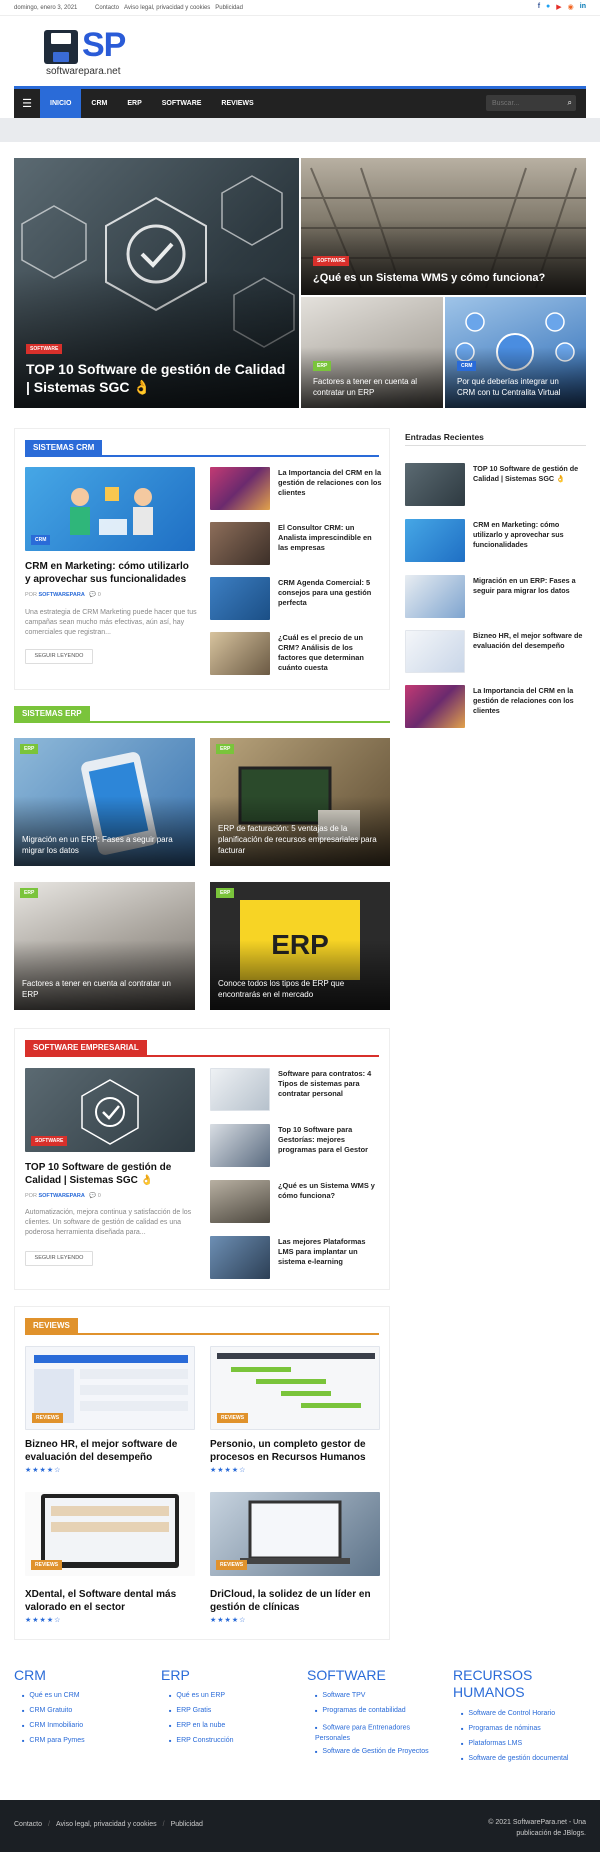 This screenshot has height=1852, width=600. What do you see at coordinates (50, 1695) in the screenshot?
I see `footer-link: Qué es un CRM` at bounding box center [50, 1695].